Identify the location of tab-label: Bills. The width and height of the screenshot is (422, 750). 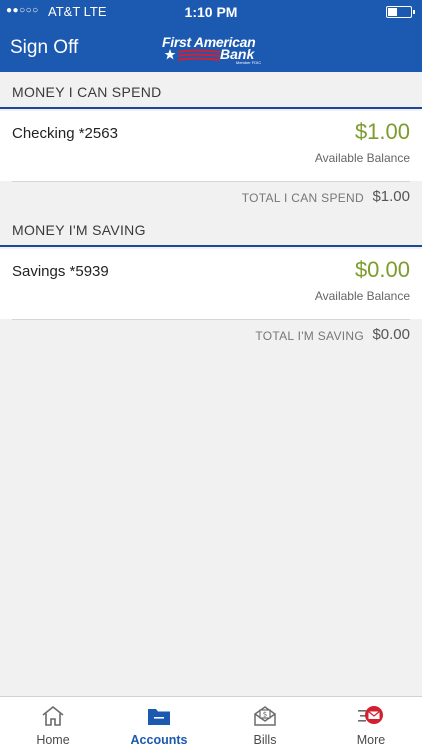
(265, 740).